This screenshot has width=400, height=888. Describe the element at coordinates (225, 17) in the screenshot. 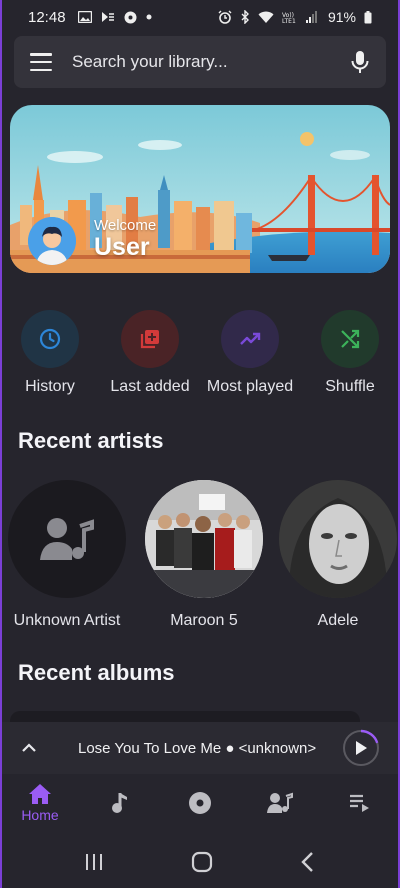

I see `alarm-icon` at that location.